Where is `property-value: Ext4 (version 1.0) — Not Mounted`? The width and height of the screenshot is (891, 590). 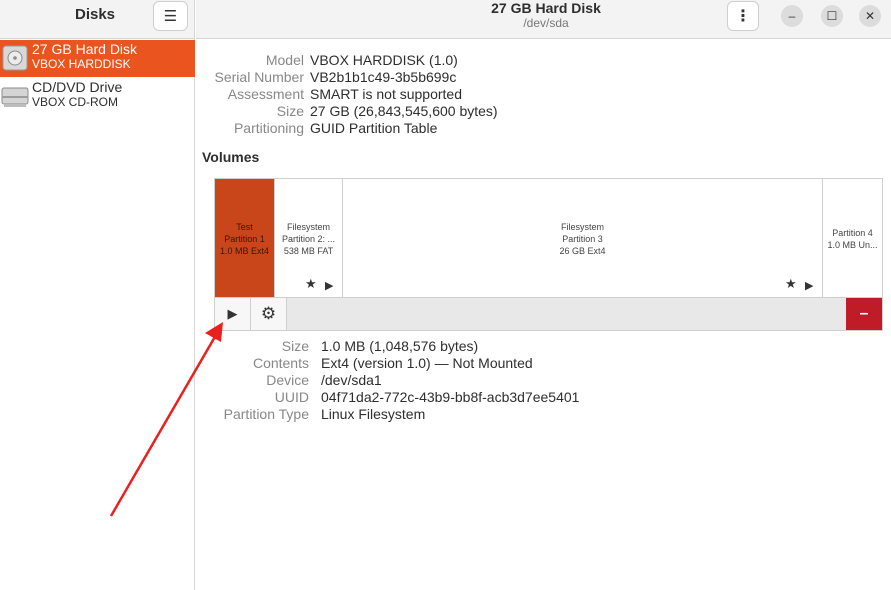 property-value: Ext4 (version 1.0) — Not Mounted is located at coordinates (427, 363).